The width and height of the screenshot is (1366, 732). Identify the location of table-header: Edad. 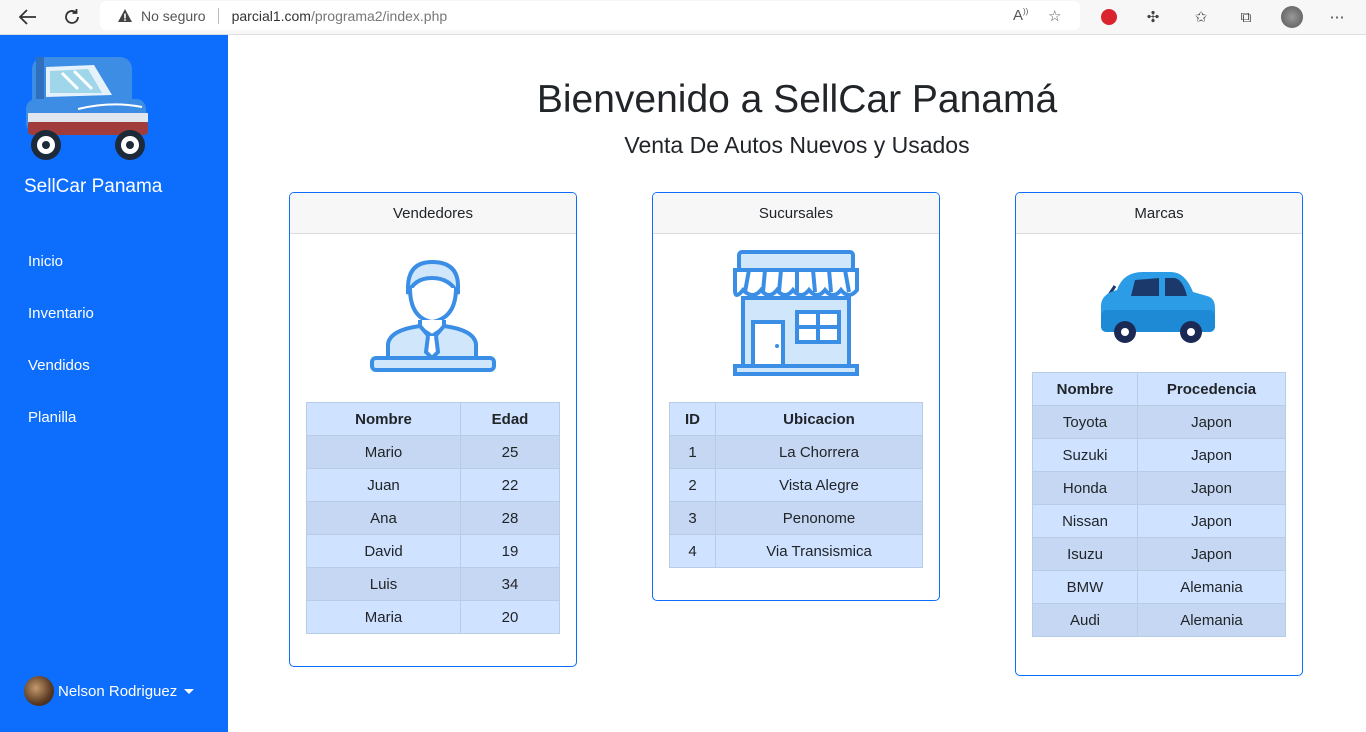
(510, 419).